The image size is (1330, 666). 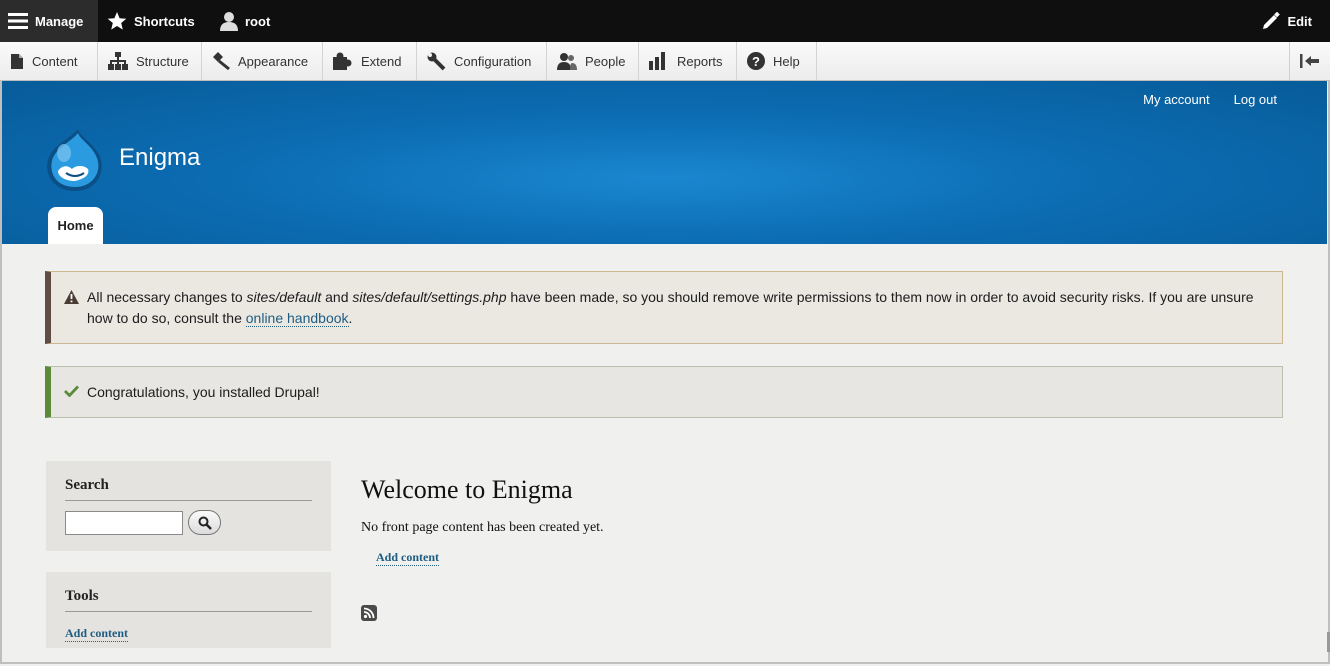 I want to click on tools-block-title: Tools, so click(x=188, y=592).